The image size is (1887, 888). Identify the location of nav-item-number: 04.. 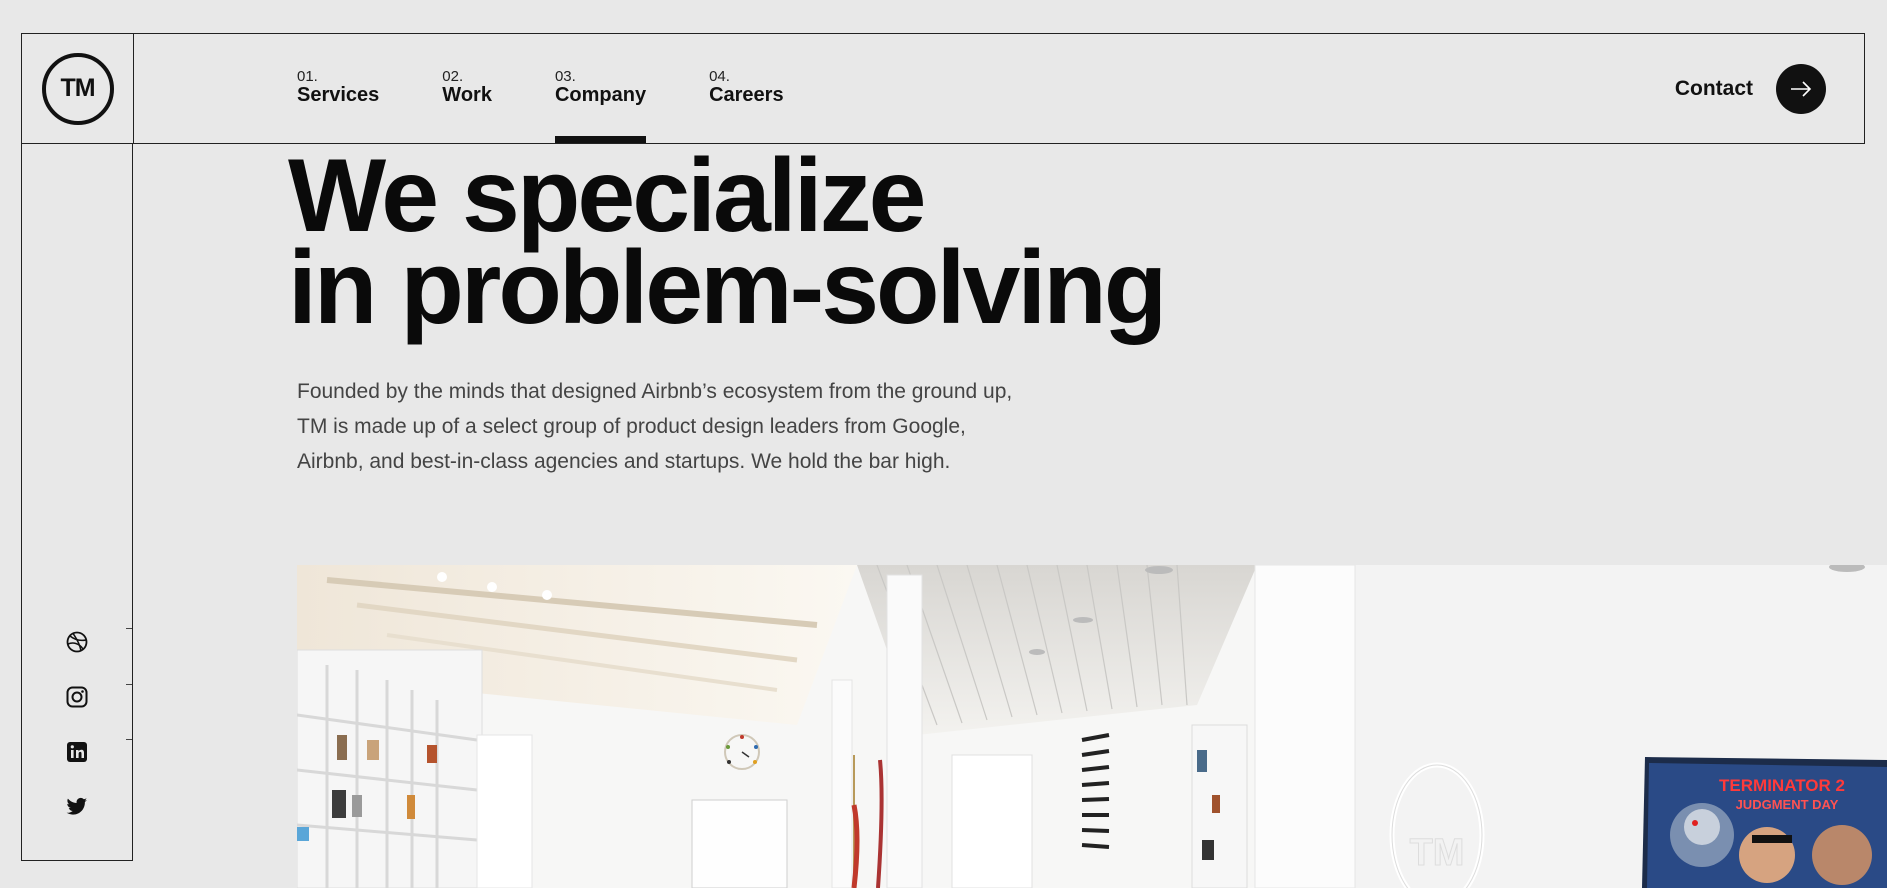
(719, 76).